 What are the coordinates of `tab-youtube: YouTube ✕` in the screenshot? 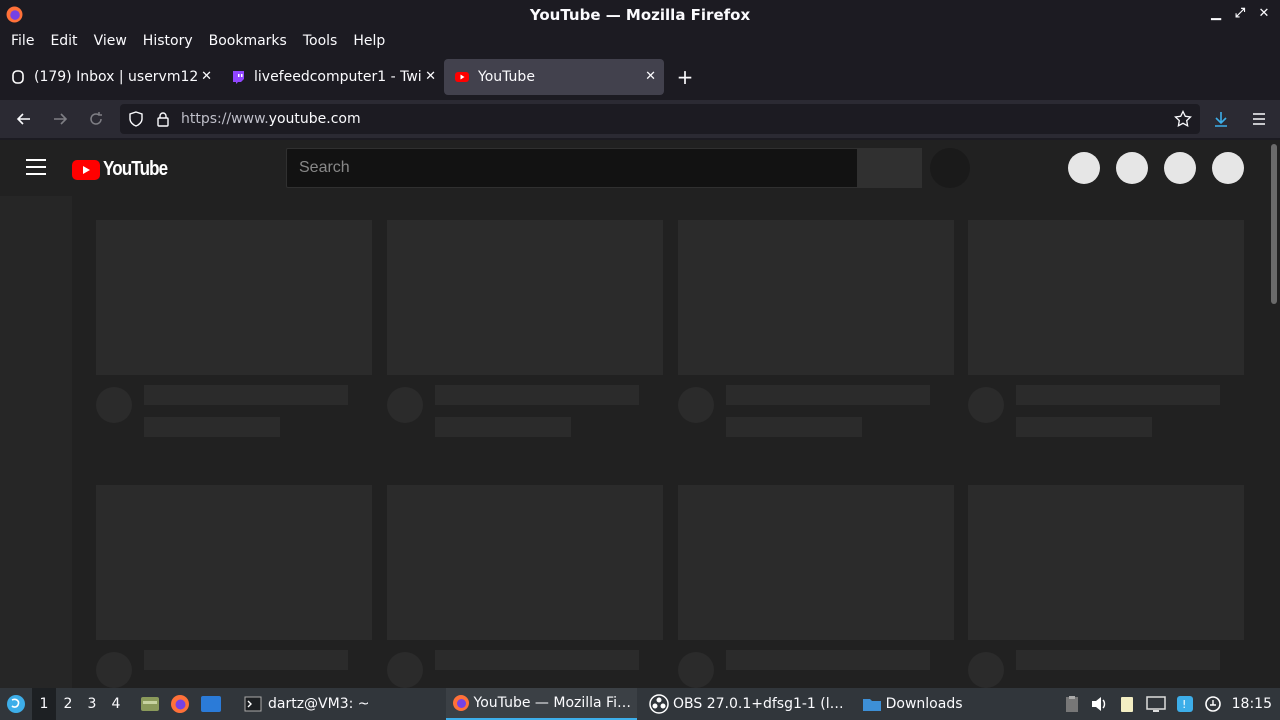 It's located at (554, 77).